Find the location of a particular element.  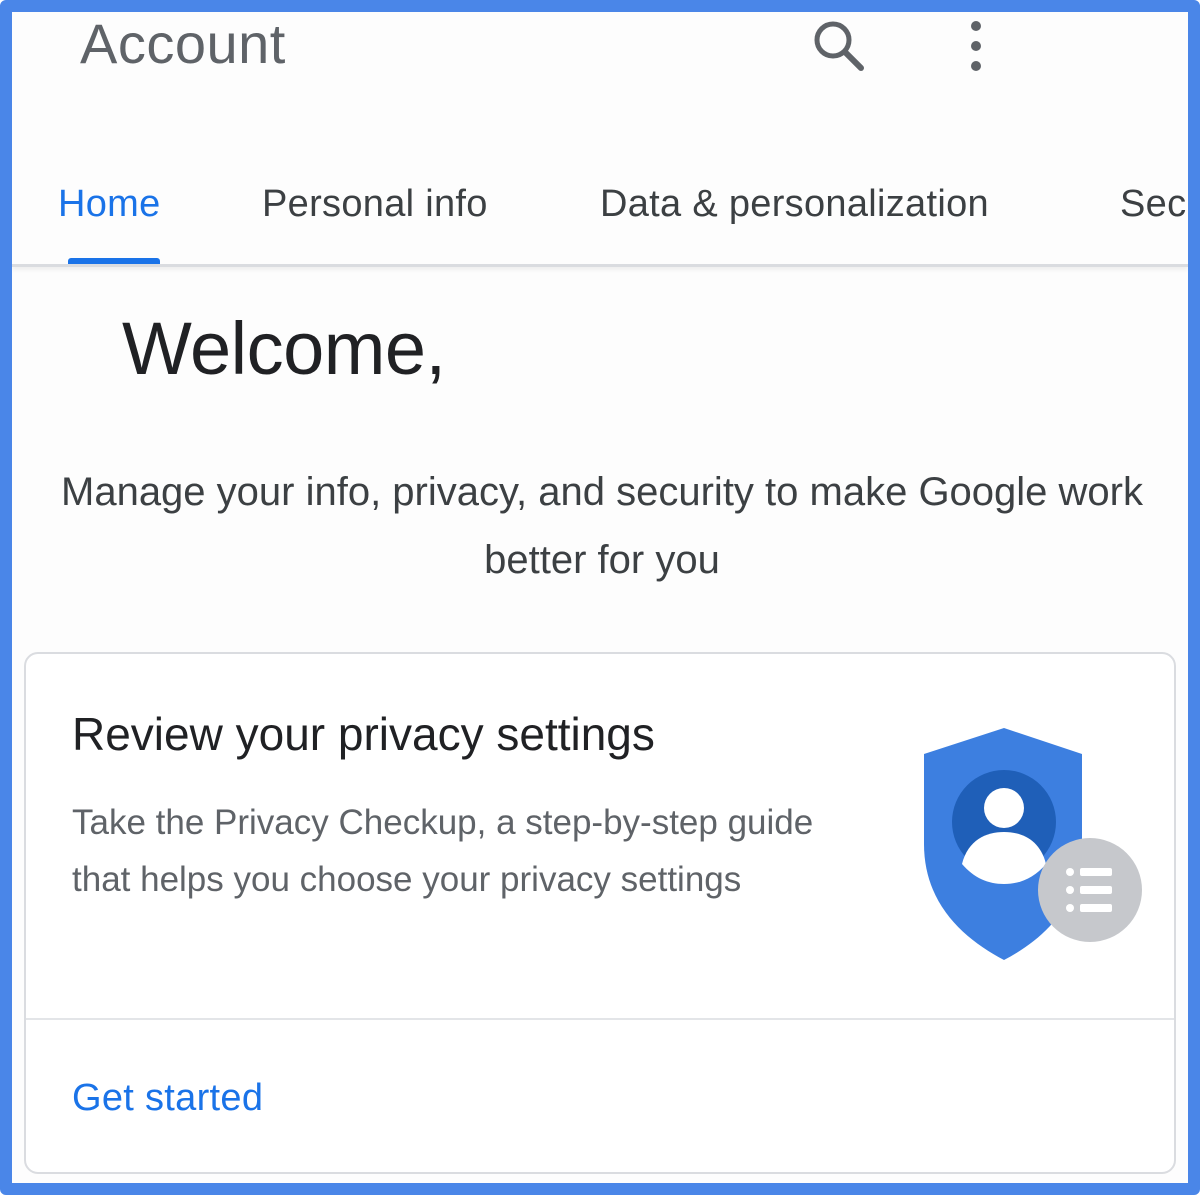

card-title: Review your privacy settings is located at coordinates (363, 734).